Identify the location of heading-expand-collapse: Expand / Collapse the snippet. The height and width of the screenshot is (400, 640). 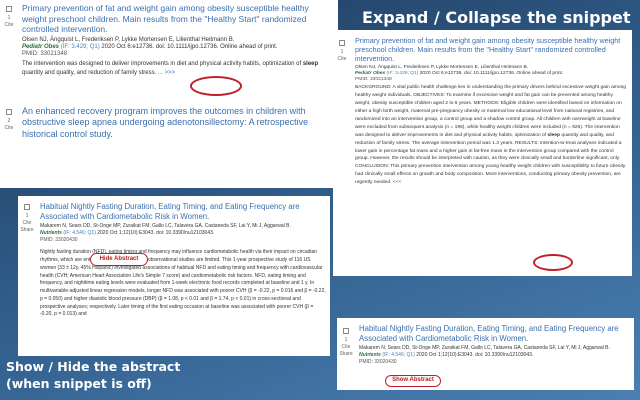
(496, 17).